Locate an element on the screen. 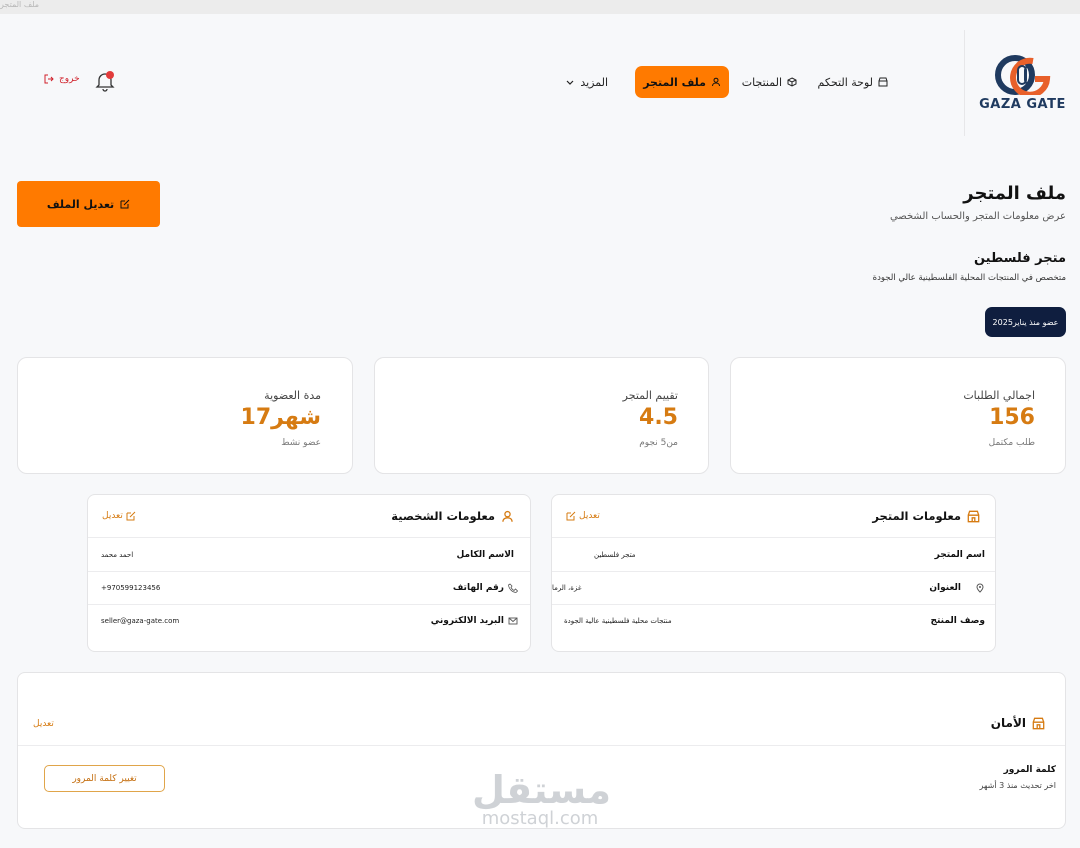  row-key: البريد الالكتروني is located at coordinates (474, 621).